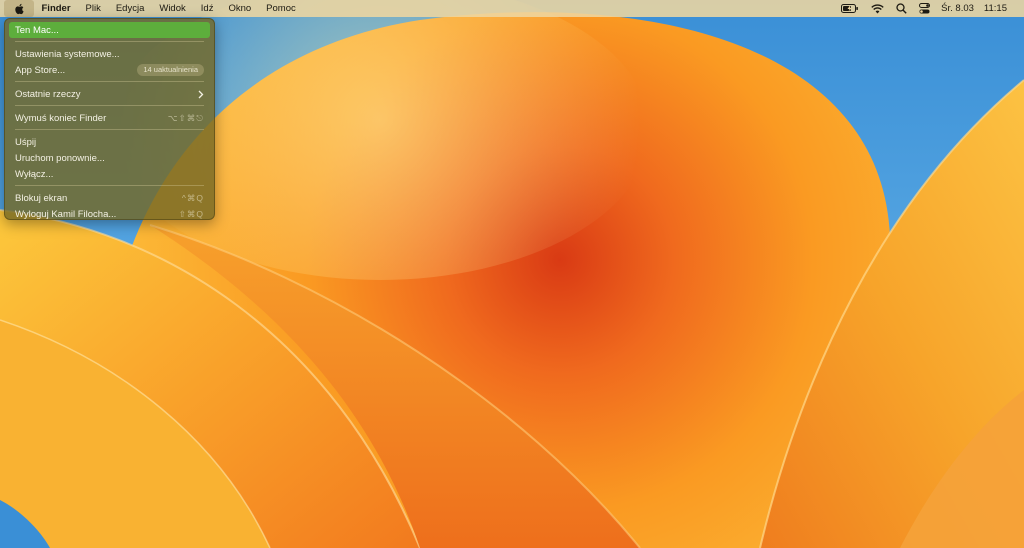  I want to click on menu-item-blokuj-ekran: Blokuj ekran ^⌘Q, so click(109, 198).